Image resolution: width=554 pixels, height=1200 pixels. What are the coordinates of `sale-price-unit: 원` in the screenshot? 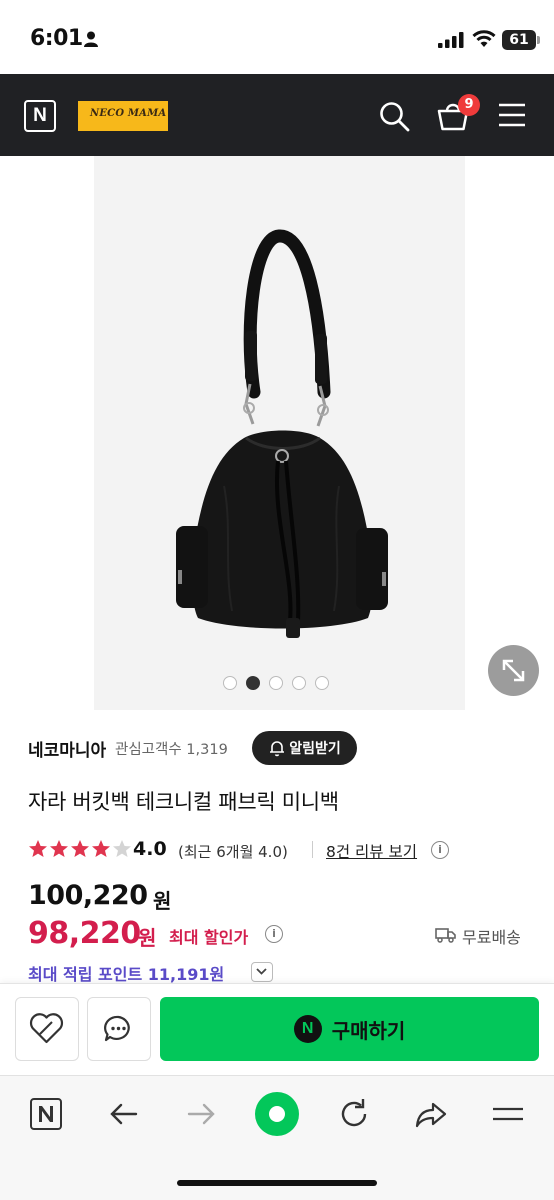 It's located at (147, 938).